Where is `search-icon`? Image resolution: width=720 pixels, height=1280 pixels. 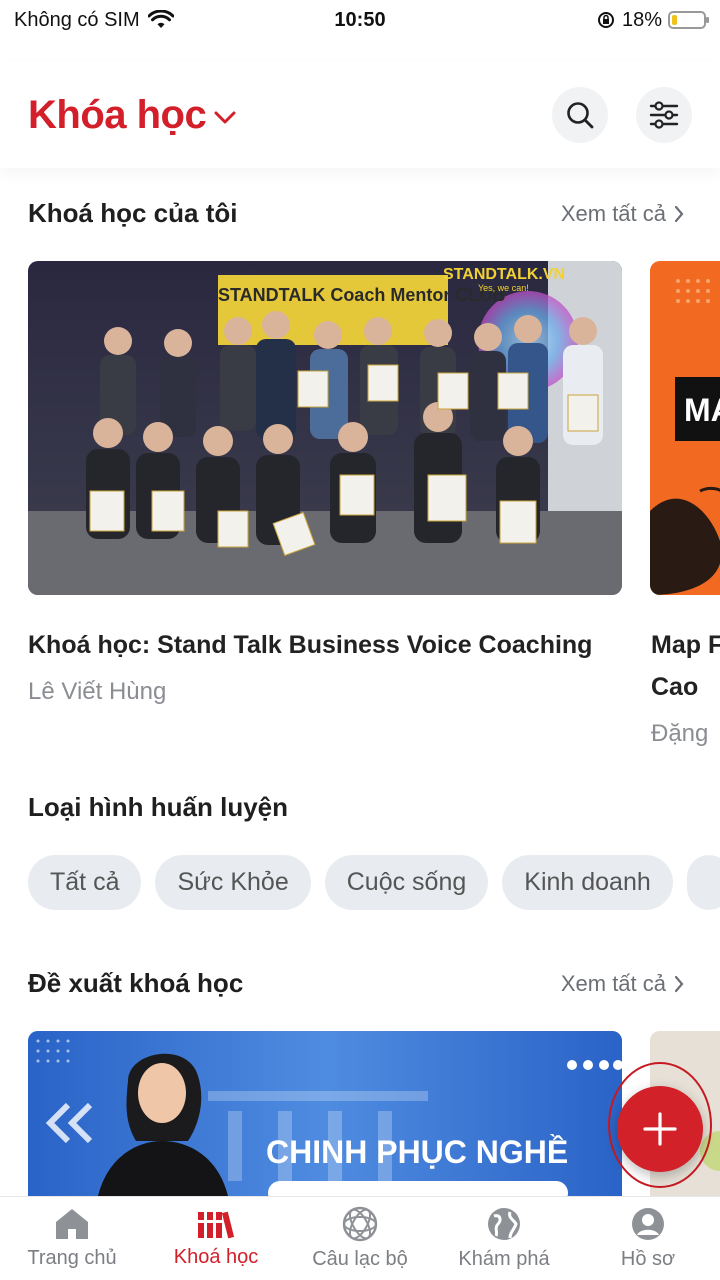 search-icon is located at coordinates (580, 115).